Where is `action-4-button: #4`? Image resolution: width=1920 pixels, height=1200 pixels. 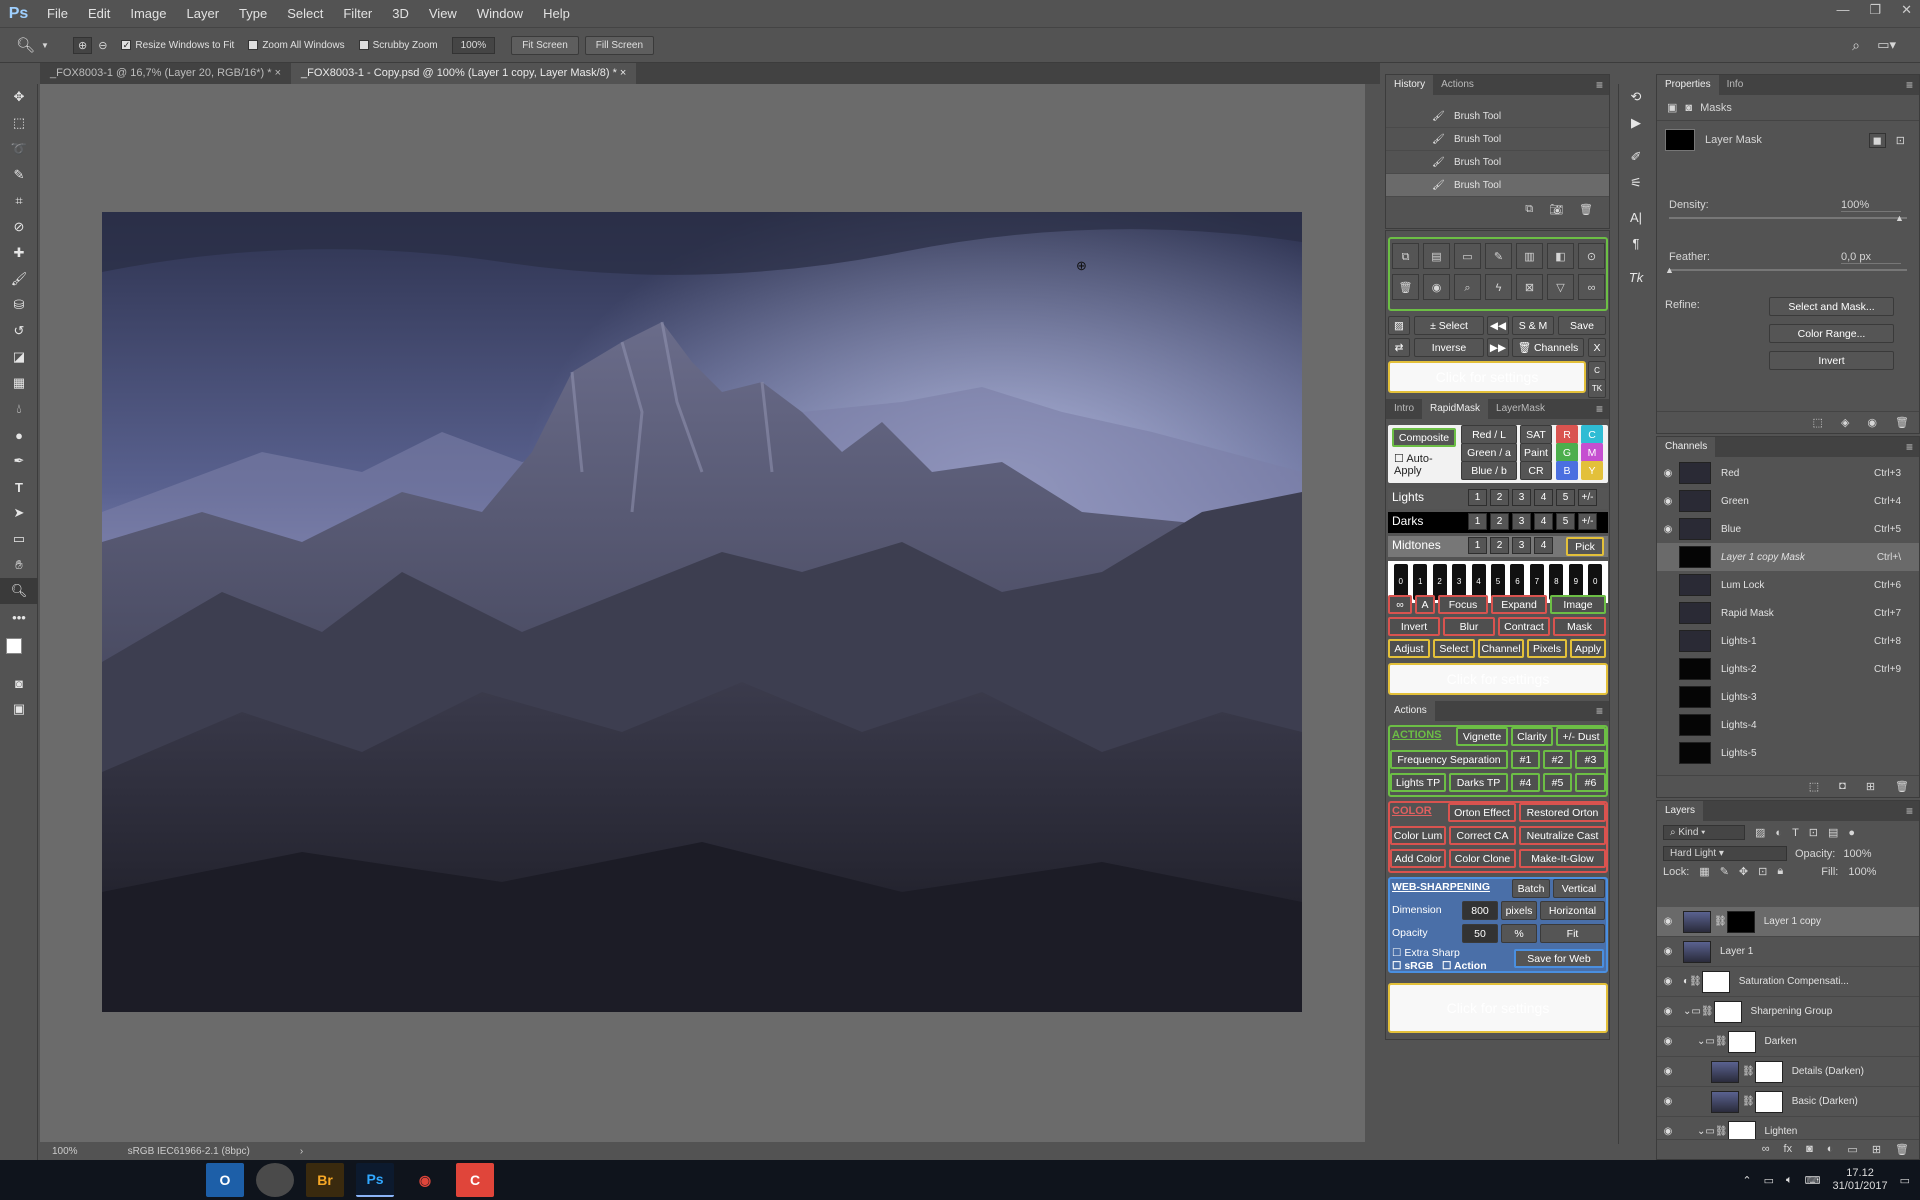
action-4-button: #4 is located at coordinates (1525, 782).